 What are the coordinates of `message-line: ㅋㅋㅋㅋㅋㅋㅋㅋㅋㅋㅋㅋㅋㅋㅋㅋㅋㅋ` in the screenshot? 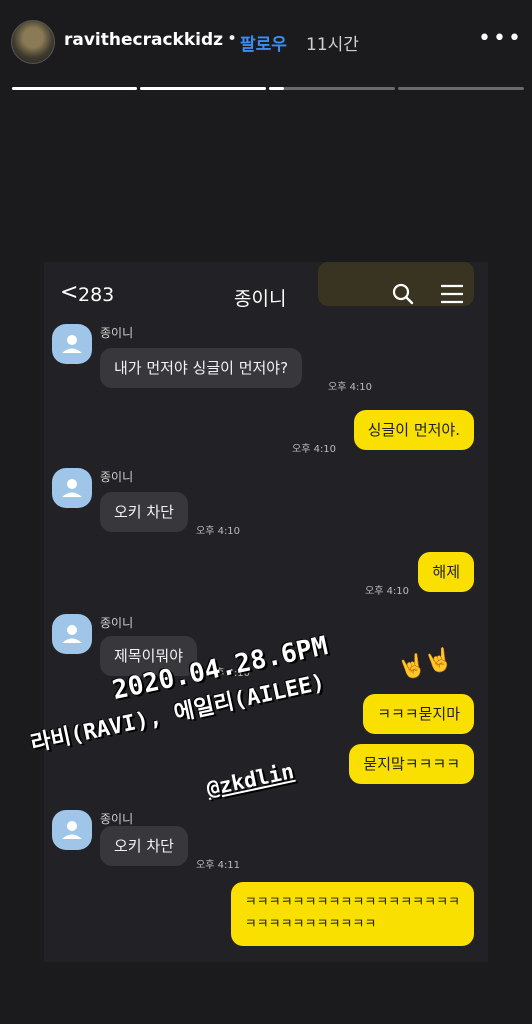 It's located at (352, 902).